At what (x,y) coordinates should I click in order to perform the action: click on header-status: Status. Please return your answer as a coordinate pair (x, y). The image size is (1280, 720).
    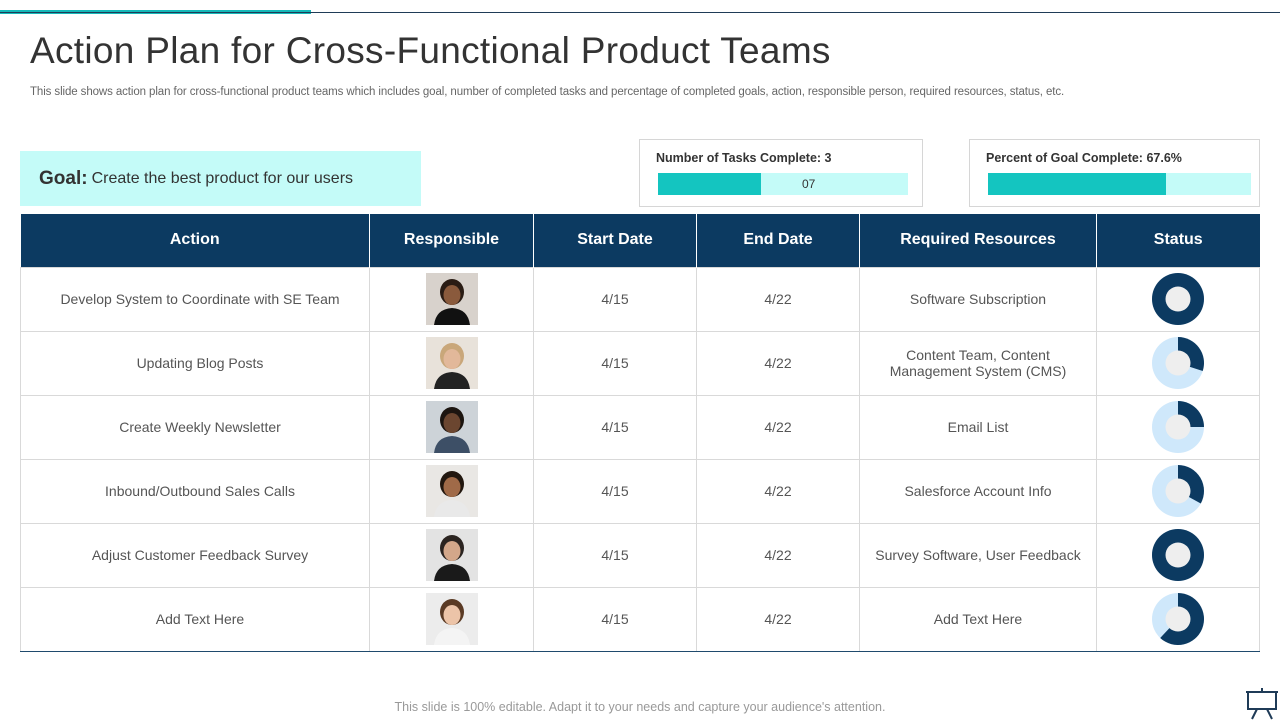
    Looking at the image, I should click on (1178, 240).